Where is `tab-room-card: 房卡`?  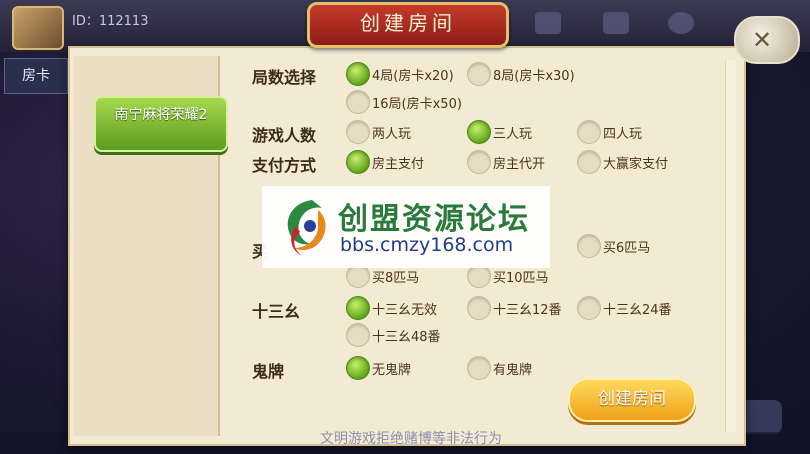 tab-room-card: 房卡 is located at coordinates (36, 76).